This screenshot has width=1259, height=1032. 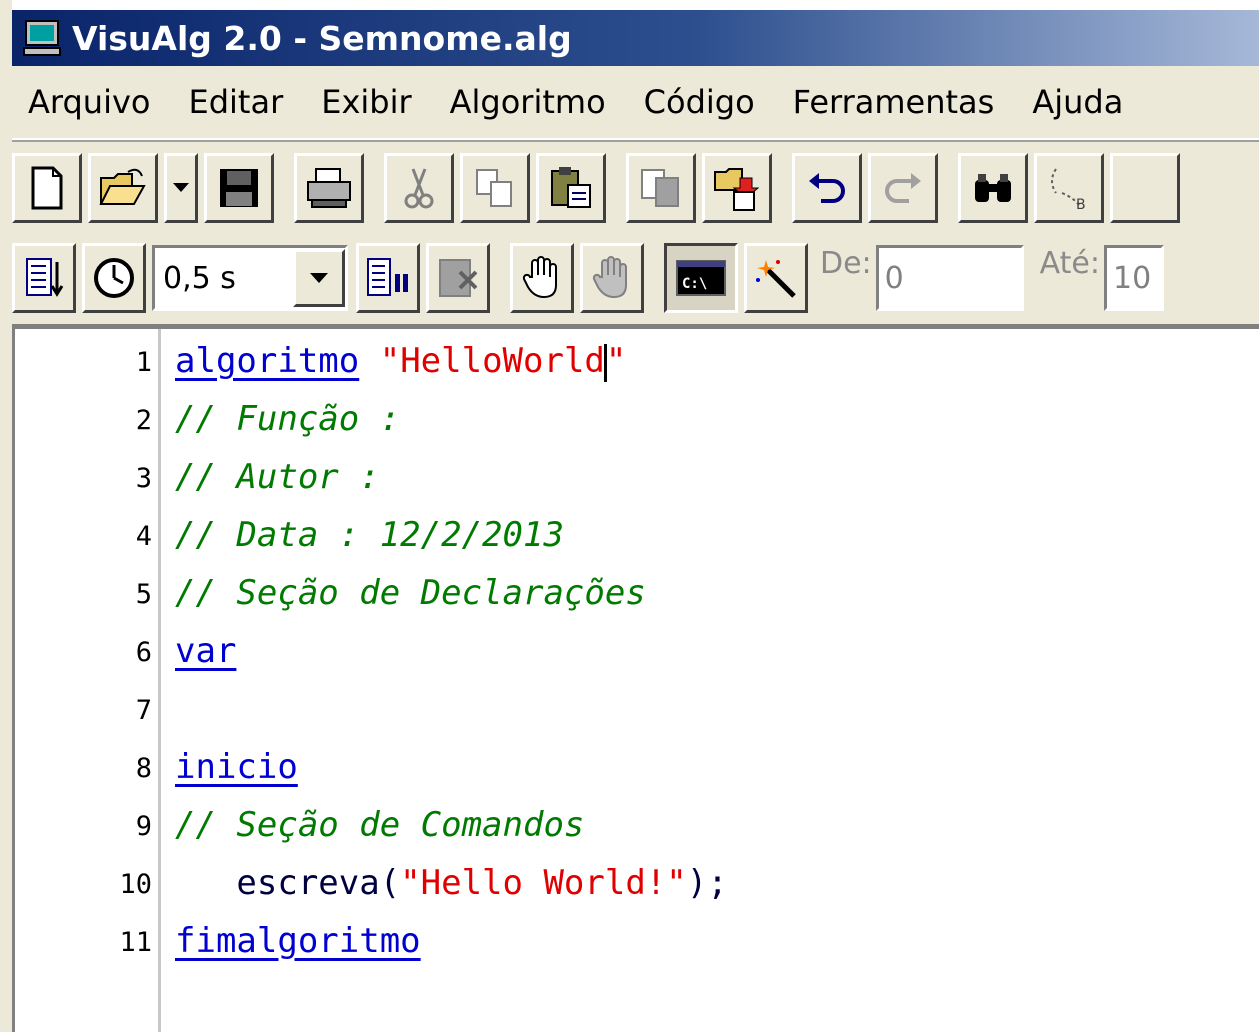 I want to click on folder-export-icon, so click(x=737, y=189).